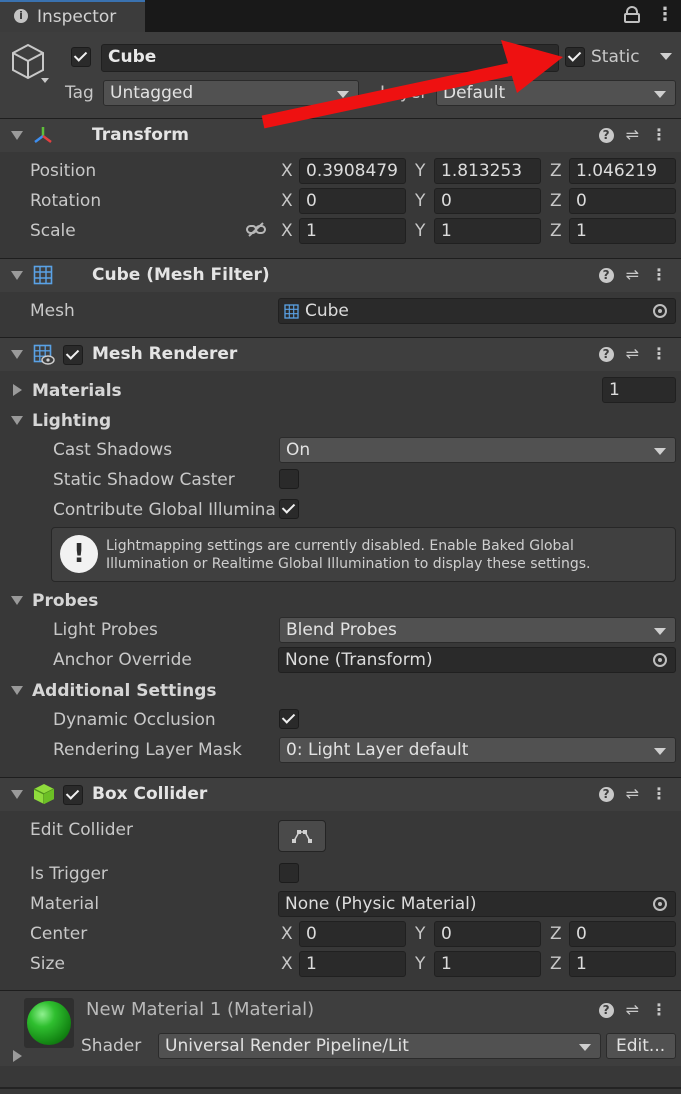 This screenshot has height=1094, width=681. What do you see at coordinates (147, 750) in the screenshot?
I see `rendering-layer-mask-label: Rendering Layer Mask` at bounding box center [147, 750].